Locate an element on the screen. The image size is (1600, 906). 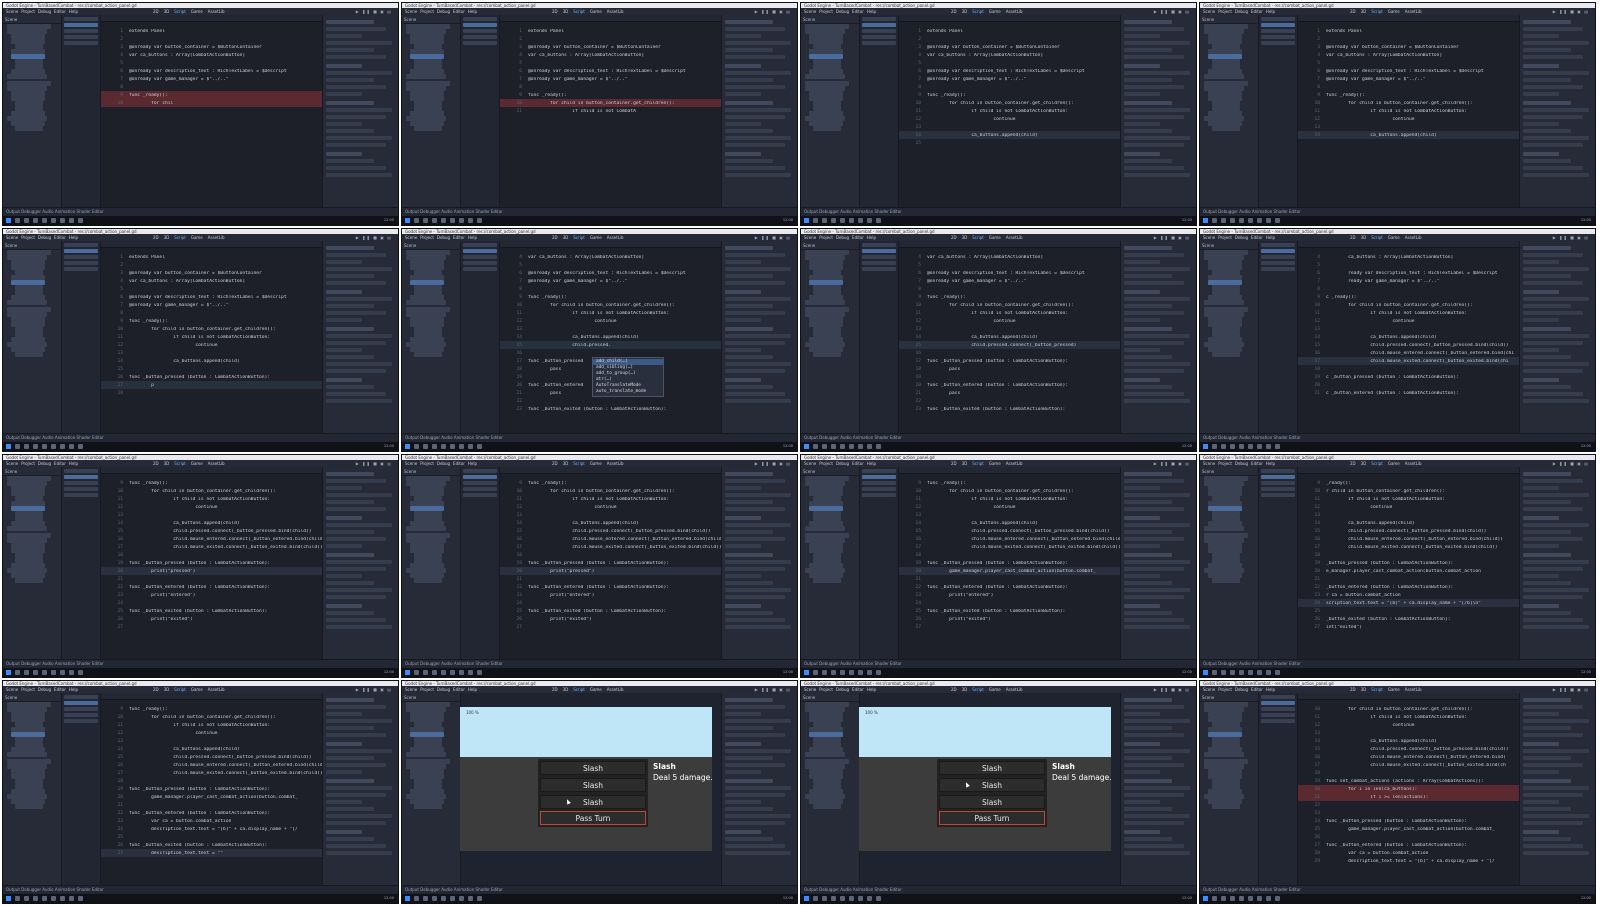
code-text: @onready var game_manager = $"../.." is located at coordinates (179, 79).